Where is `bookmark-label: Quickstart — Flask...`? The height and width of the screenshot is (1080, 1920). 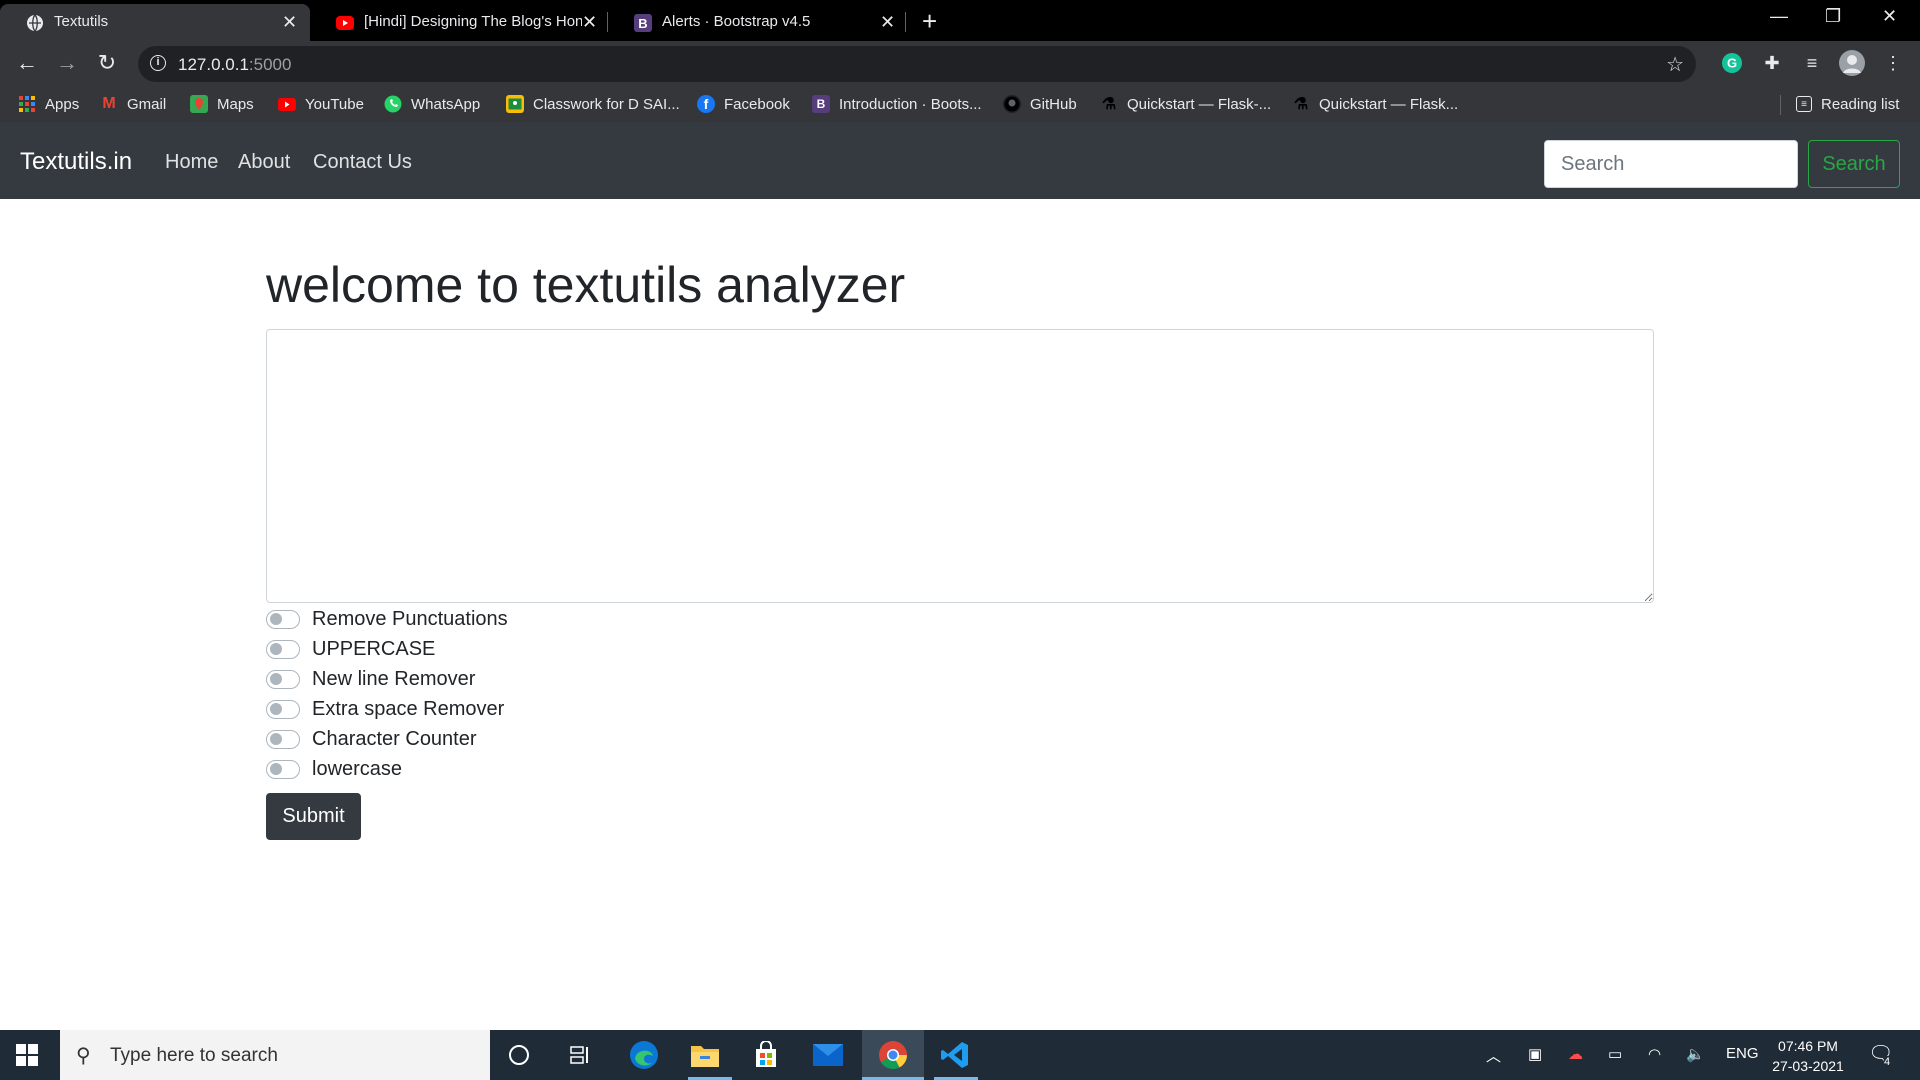 bookmark-label: Quickstart — Flask... is located at coordinates (1389, 104).